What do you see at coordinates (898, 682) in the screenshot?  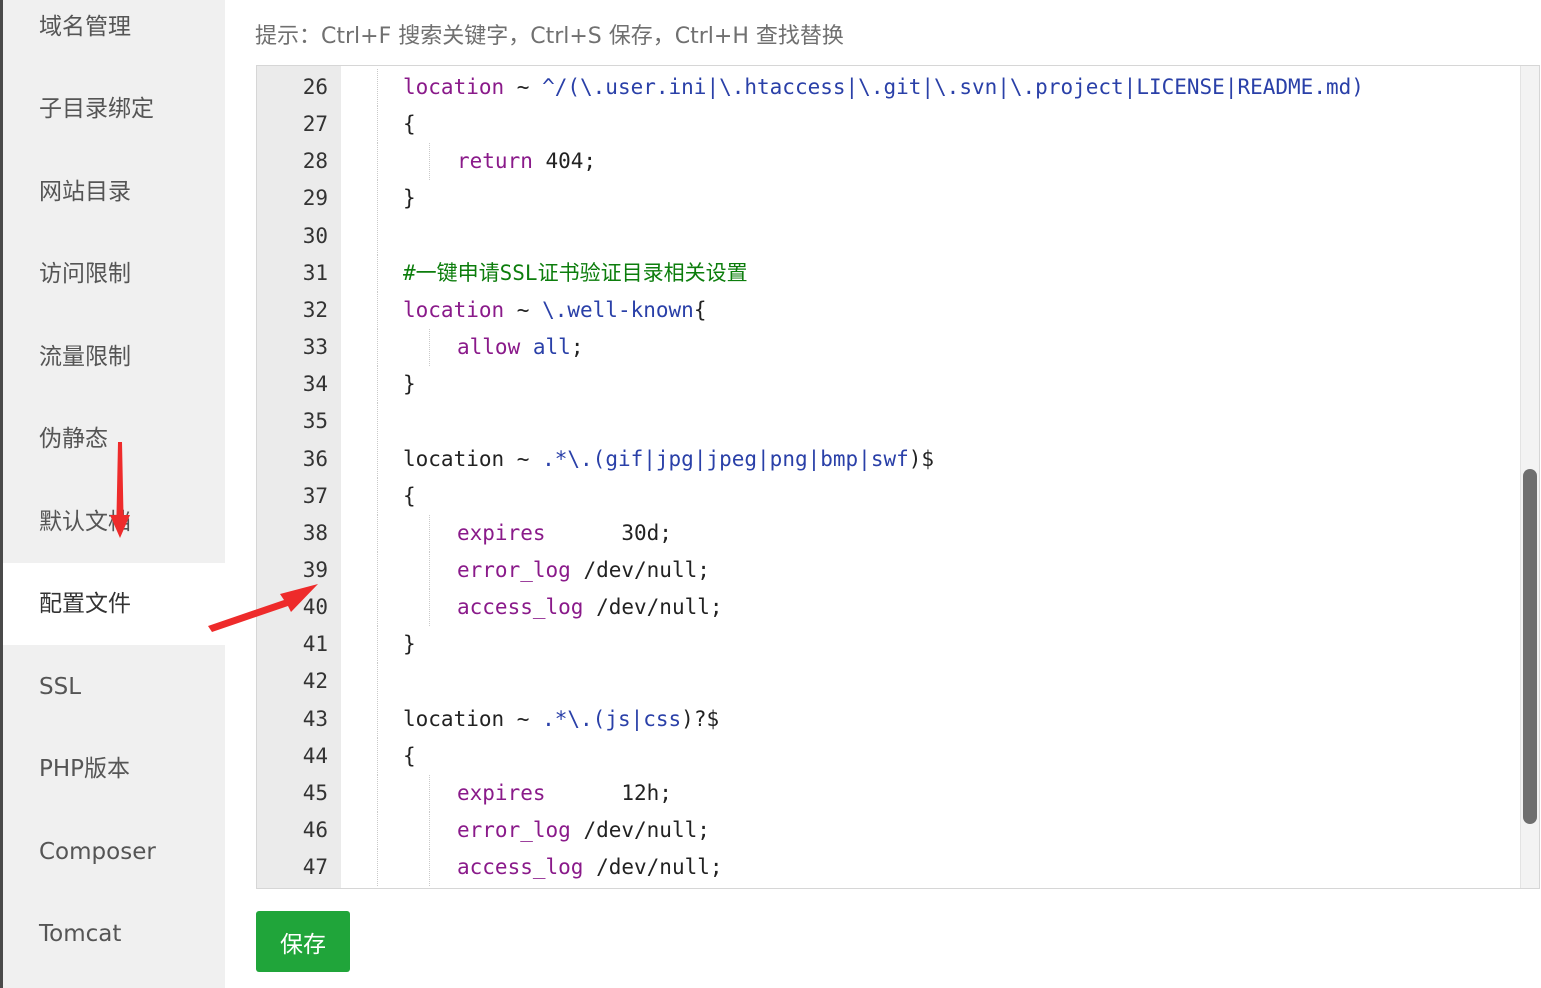 I see `code-line: 42` at bounding box center [898, 682].